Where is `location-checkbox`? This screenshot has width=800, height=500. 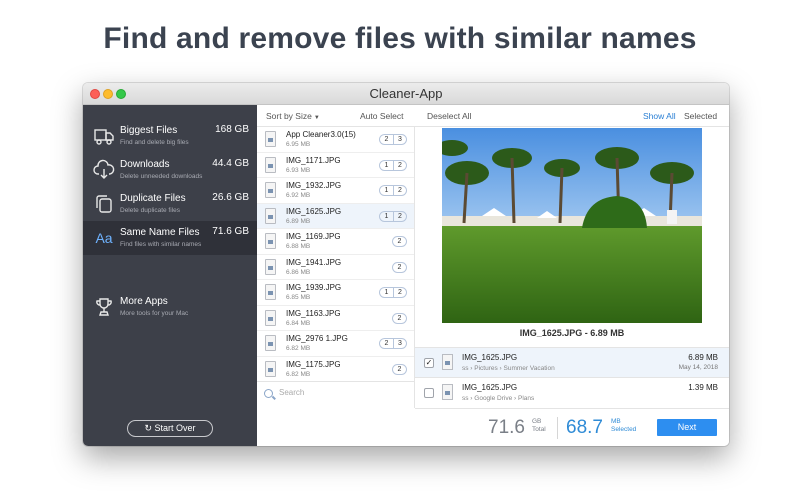 location-checkbox is located at coordinates (429, 393).